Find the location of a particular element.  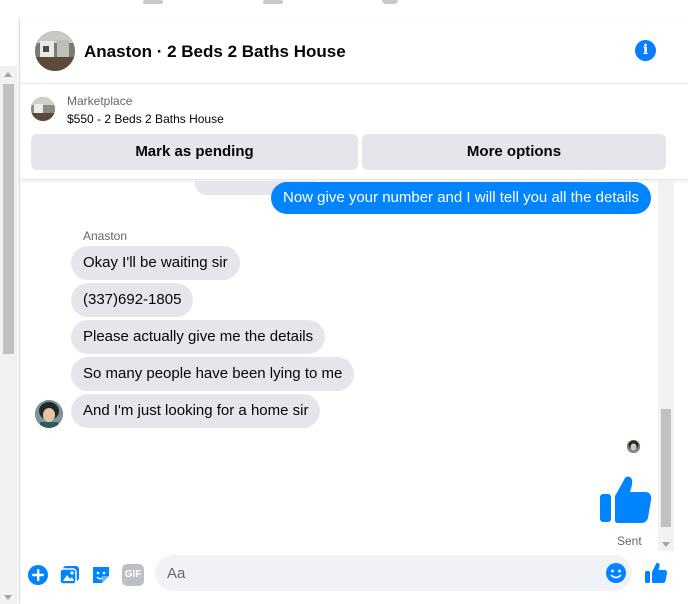

browser-top-strip is located at coordinates (344, 9).